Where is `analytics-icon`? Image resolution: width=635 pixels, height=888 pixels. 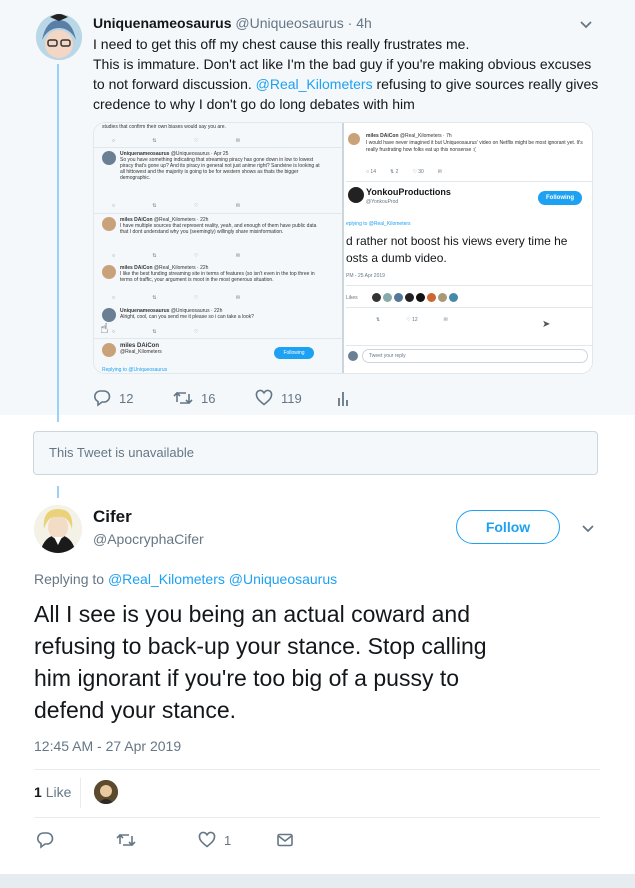 analytics-icon is located at coordinates (343, 399).